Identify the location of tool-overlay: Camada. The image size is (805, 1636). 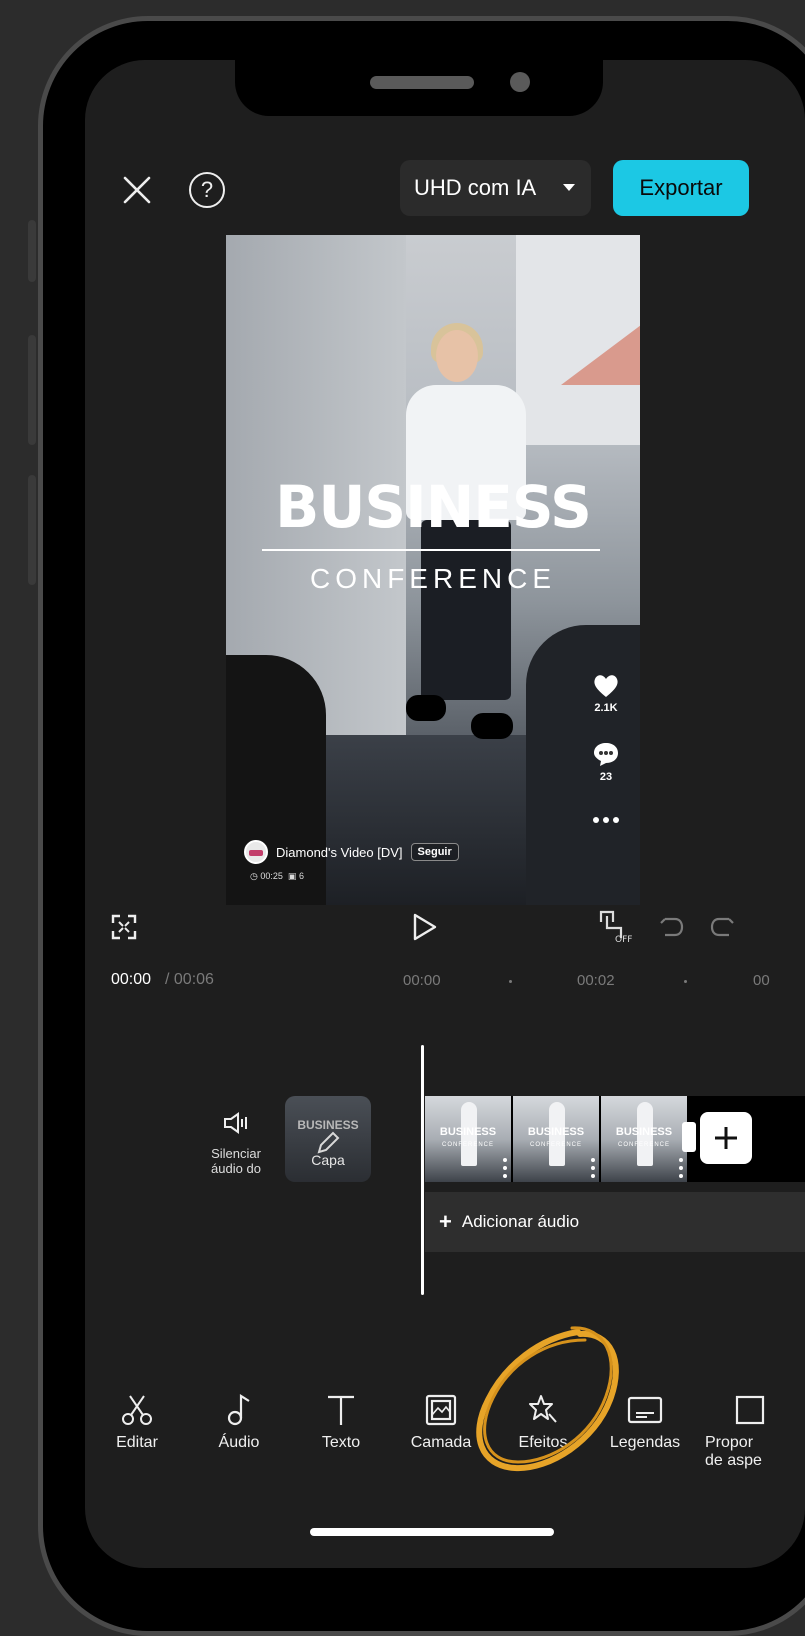
(441, 1421).